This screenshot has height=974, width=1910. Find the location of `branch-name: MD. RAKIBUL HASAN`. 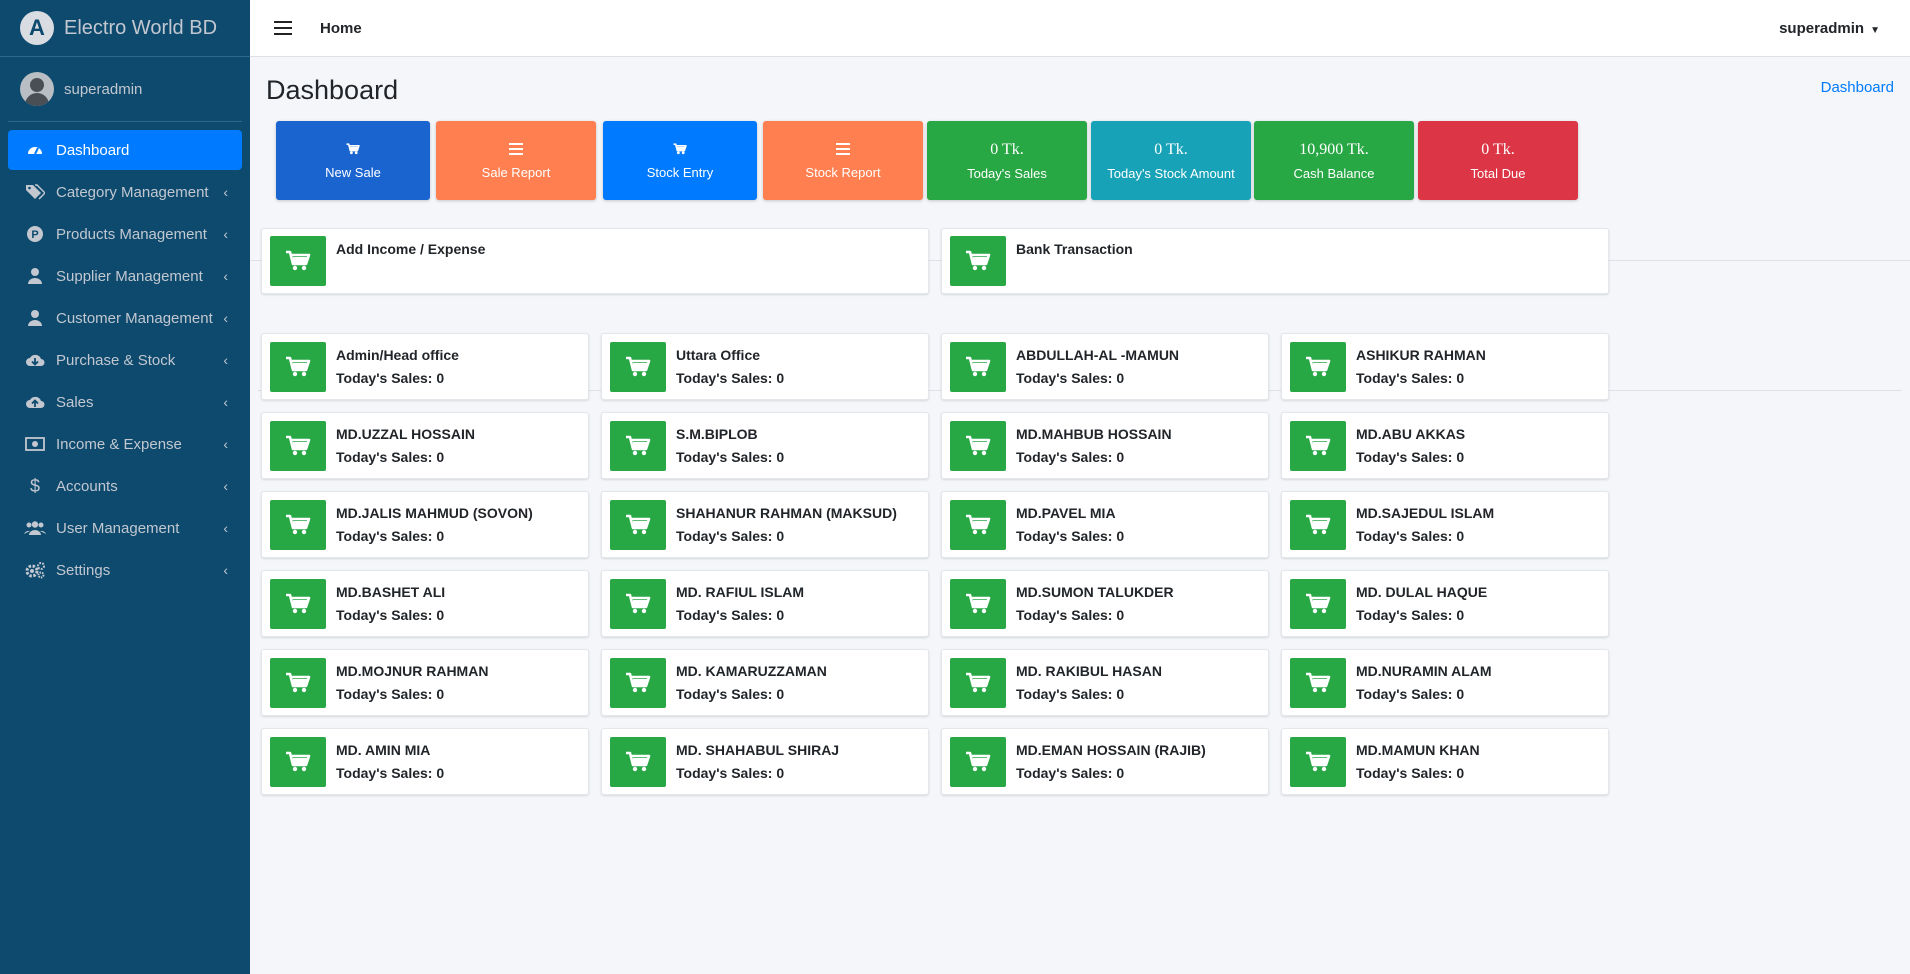

branch-name: MD. RAKIBUL HASAN is located at coordinates (1089, 671).